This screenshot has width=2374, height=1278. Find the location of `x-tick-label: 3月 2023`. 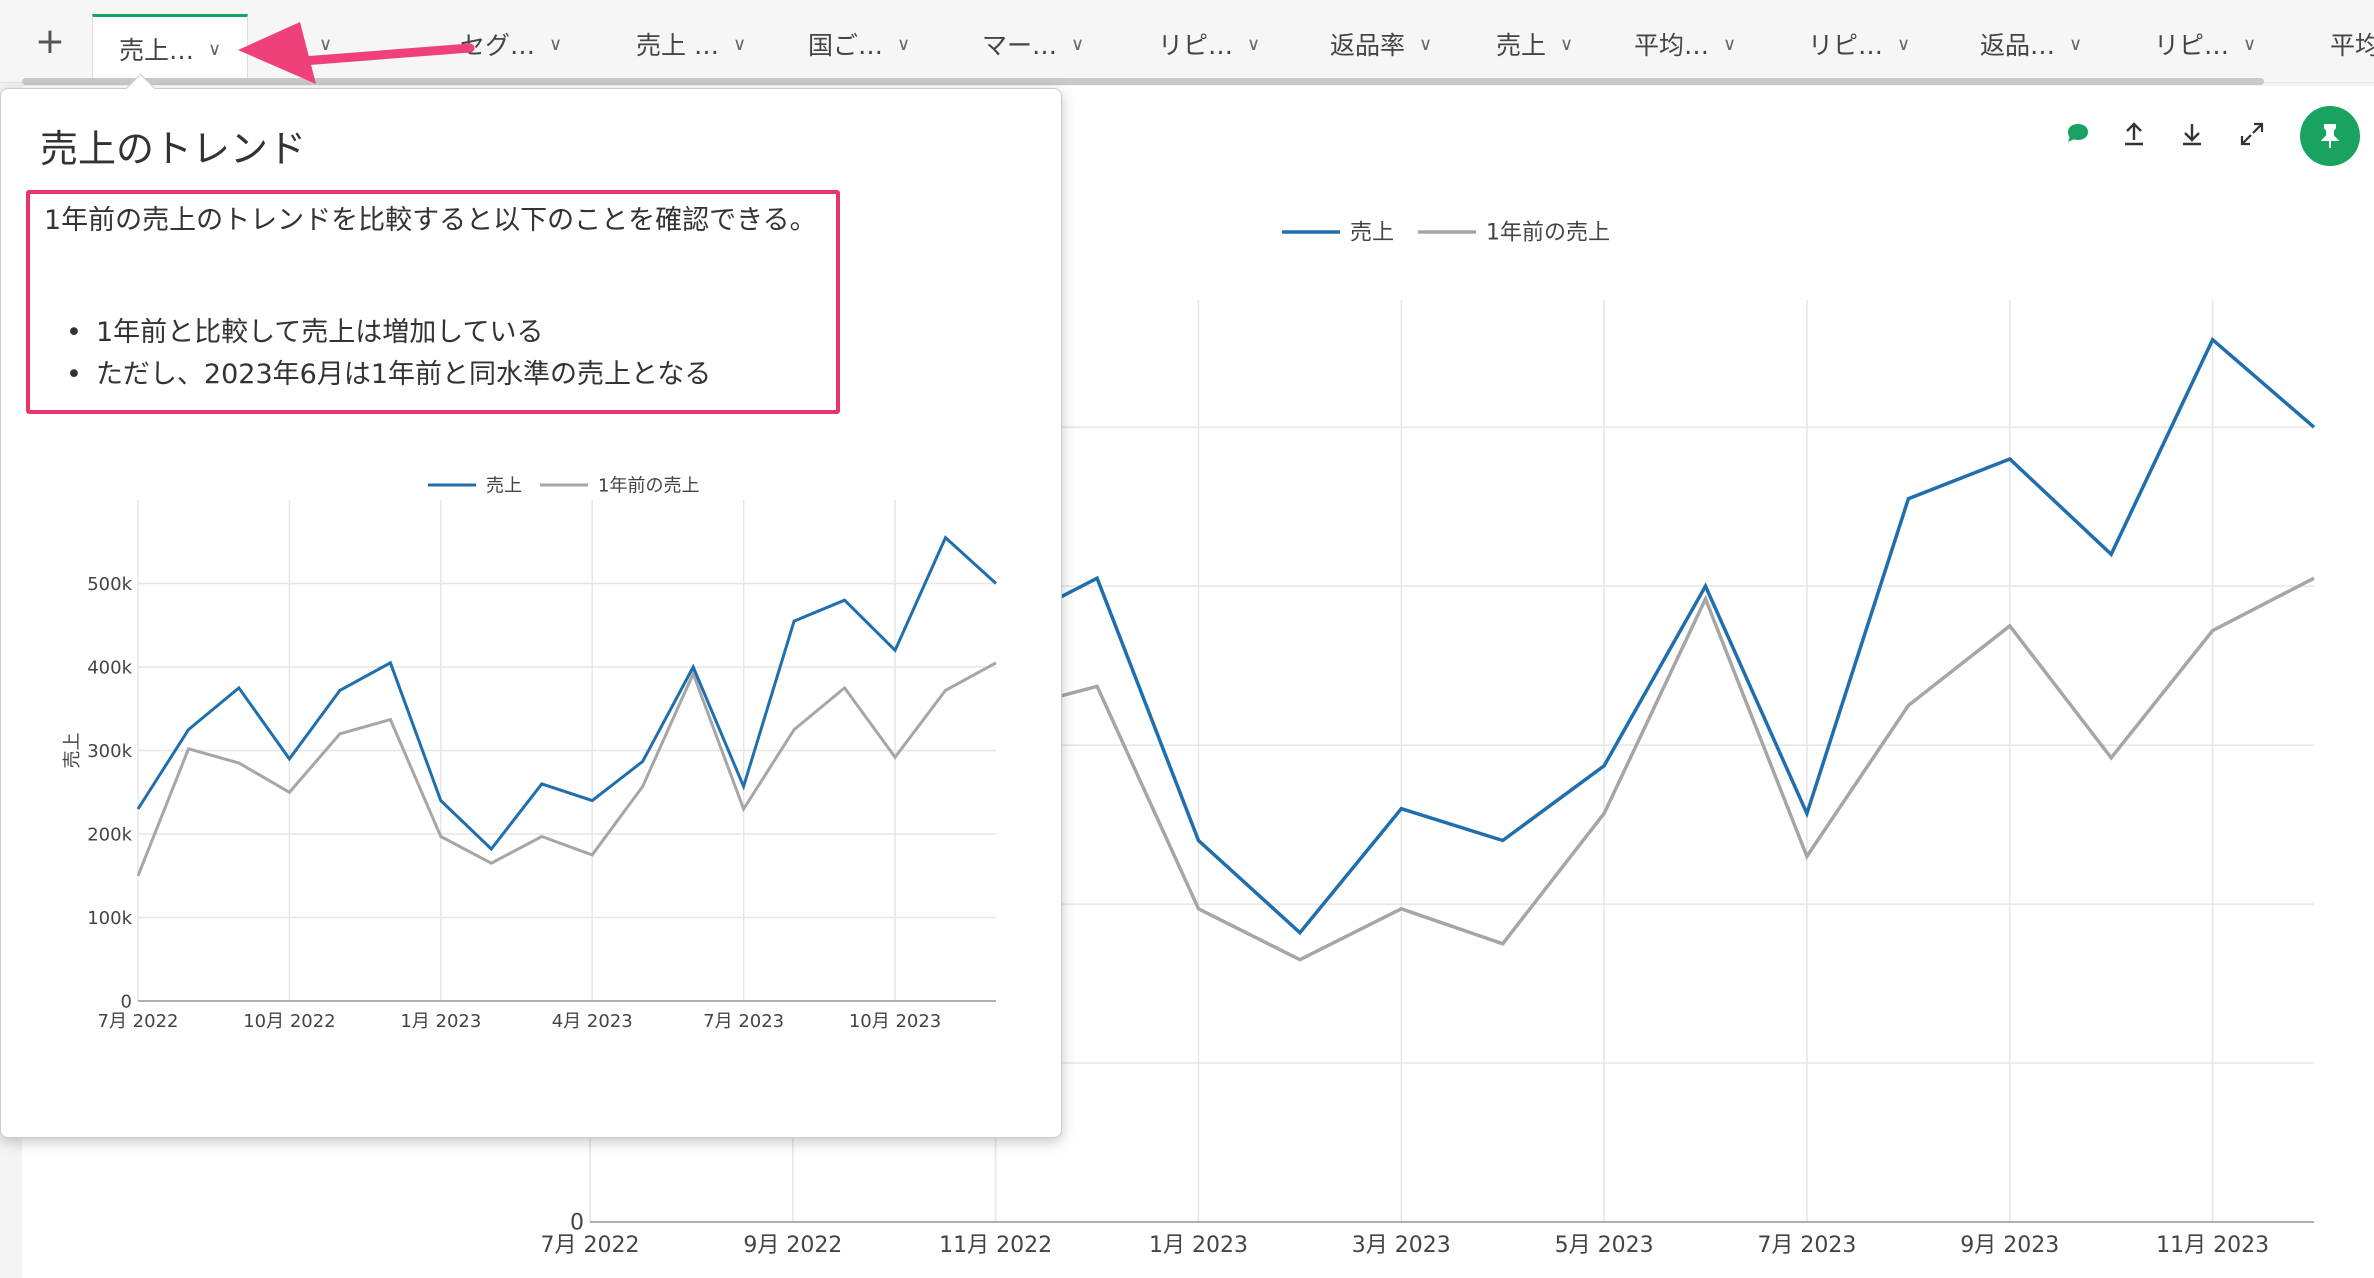

x-tick-label: 3月 2023 is located at coordinates (1401, 1245).